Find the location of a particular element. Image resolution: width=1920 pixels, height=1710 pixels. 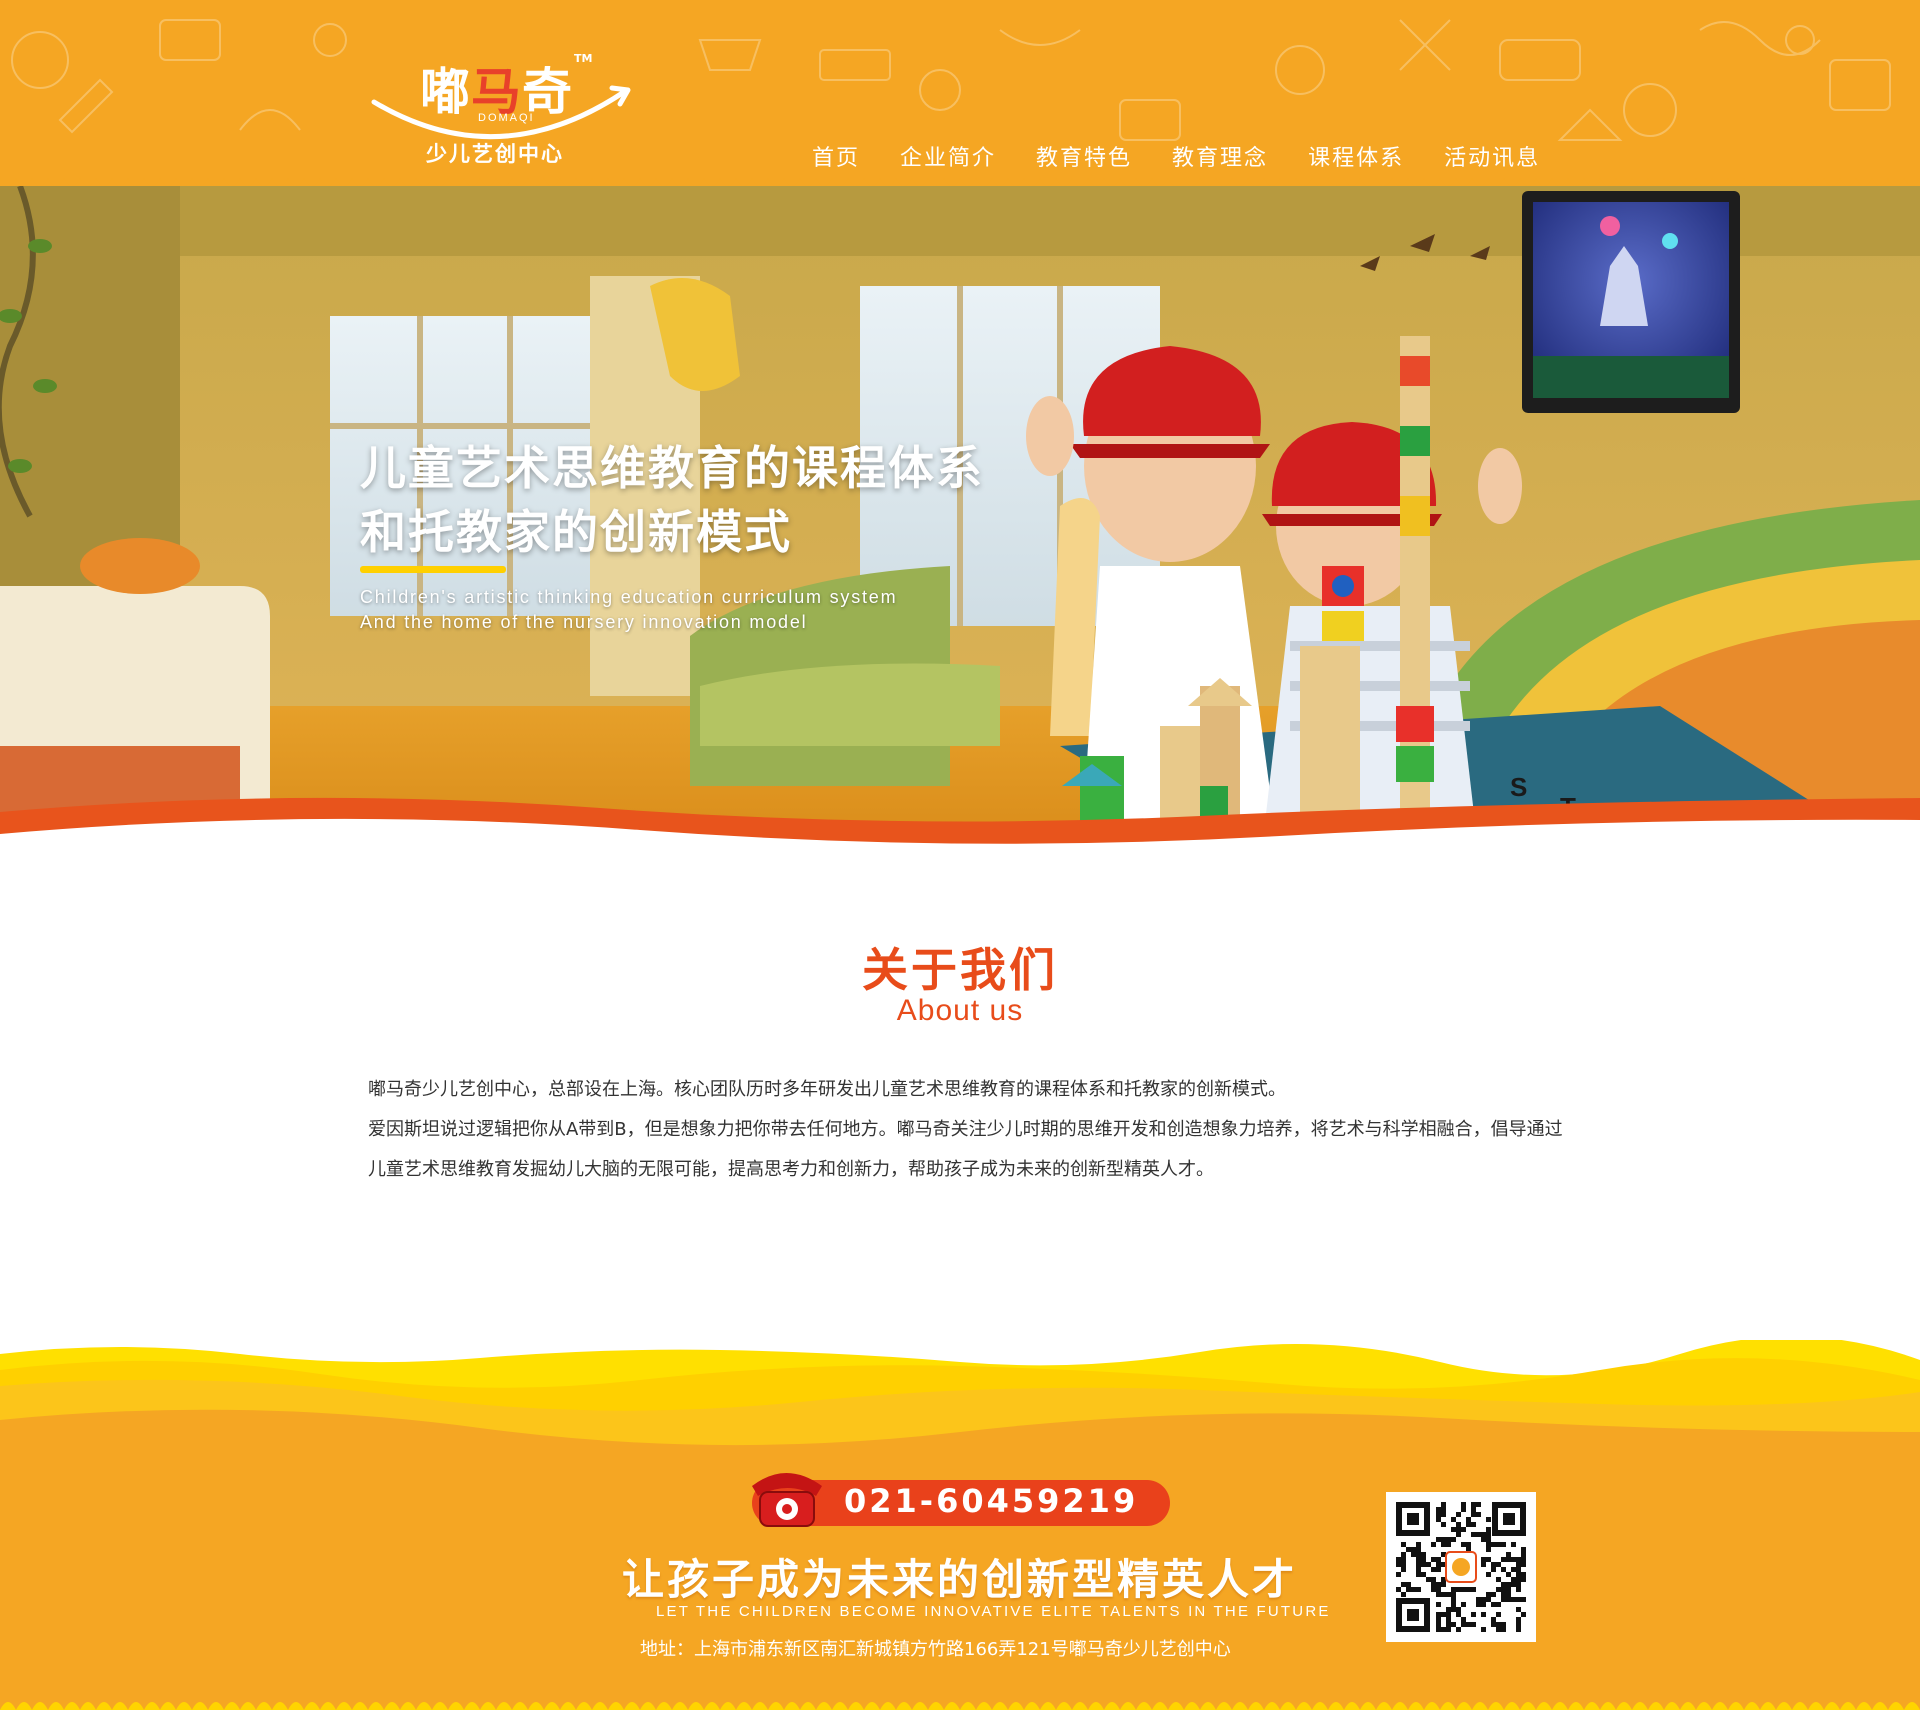

site-logo: 嘟马奇 TM DOMAQI 少儿艺创中心 is located at coordinates (503, 108).